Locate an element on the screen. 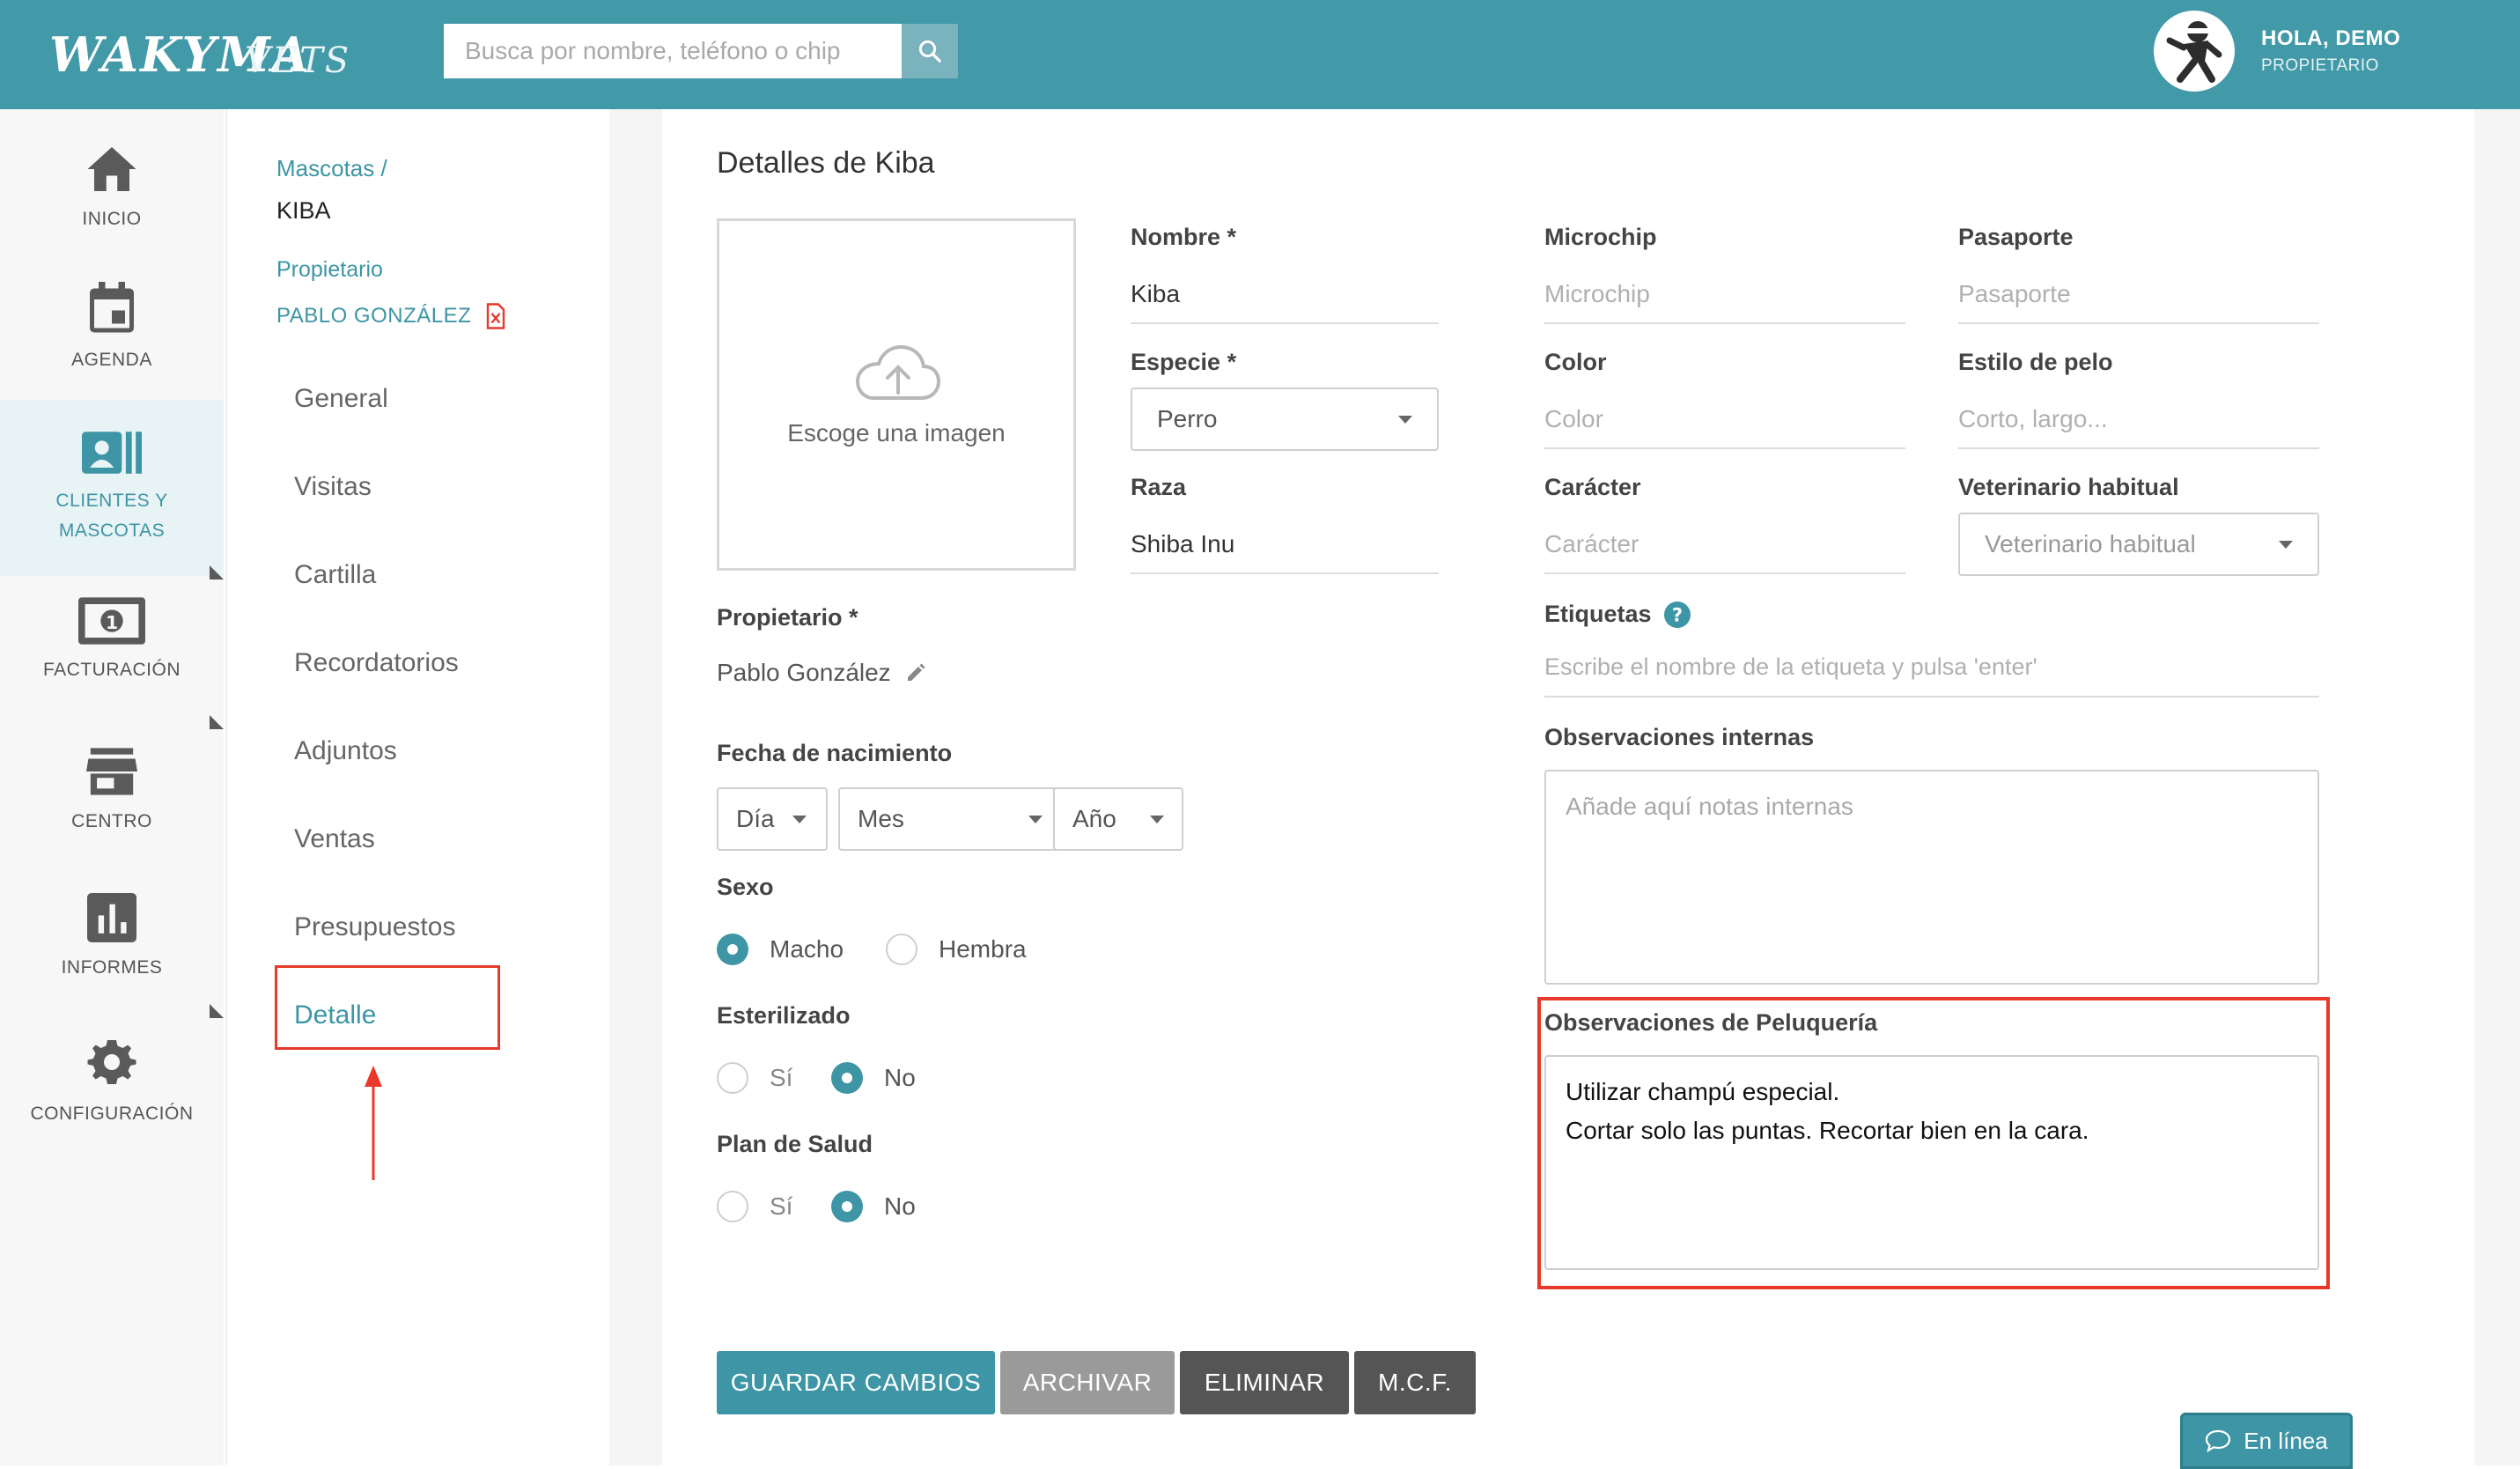  propietario-label: Propietario * is located at coordinates (787, 617).